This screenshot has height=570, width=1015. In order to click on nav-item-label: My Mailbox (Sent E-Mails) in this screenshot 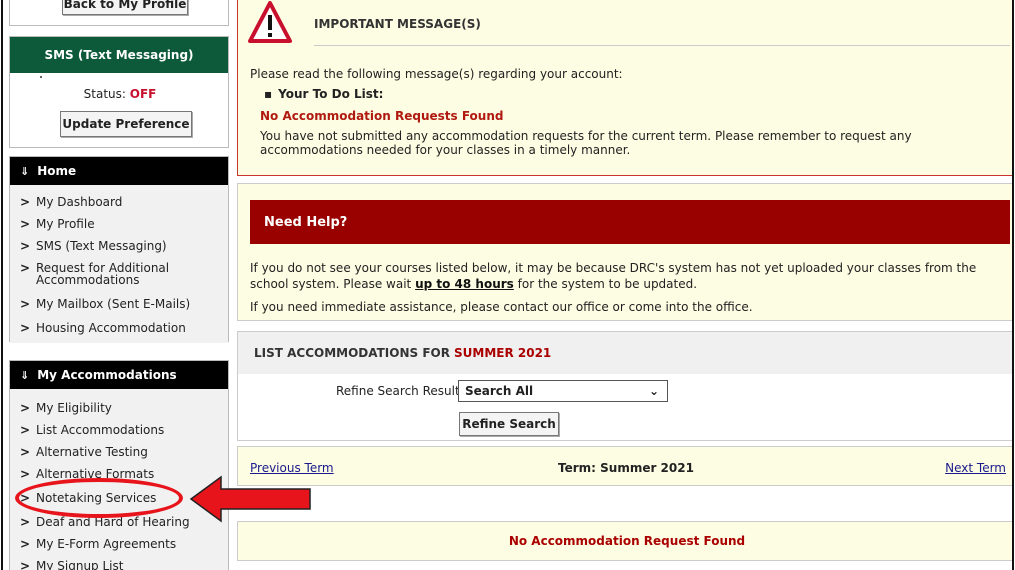, I will do `click(113, 304)`.